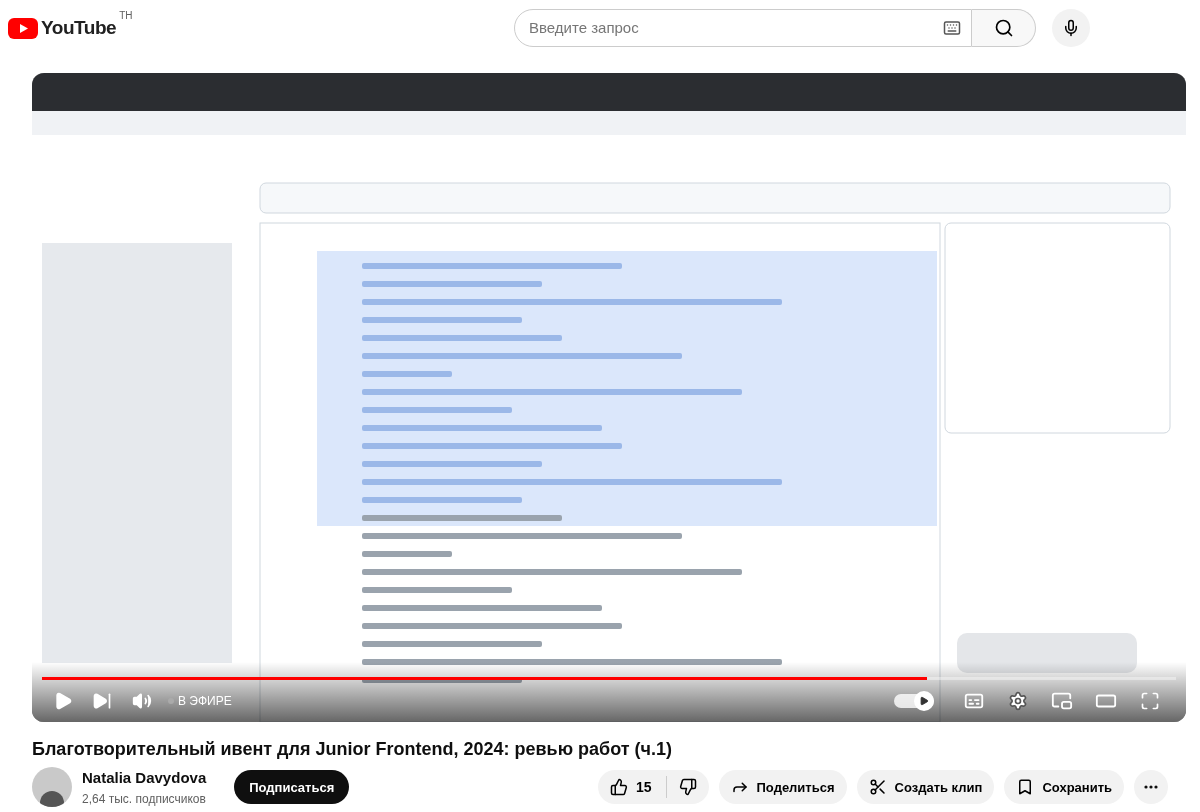 The height and width of the screenshot is (812, 1200). What do you see at coordinates (144, 778) in the screenshot?
I see `channel-name: Natalia Davydova` at bounding box center [144, 778].